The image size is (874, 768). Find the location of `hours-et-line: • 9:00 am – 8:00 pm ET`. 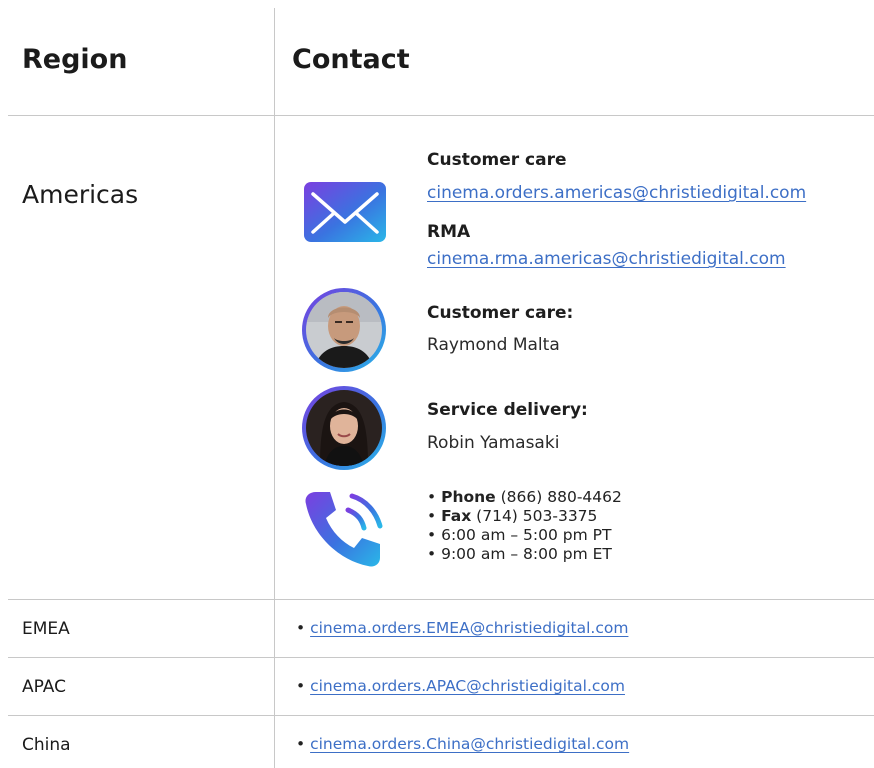

hours-et-line: • 9:00 am – 8:00 pm ET is located at coordinates (519, 554).